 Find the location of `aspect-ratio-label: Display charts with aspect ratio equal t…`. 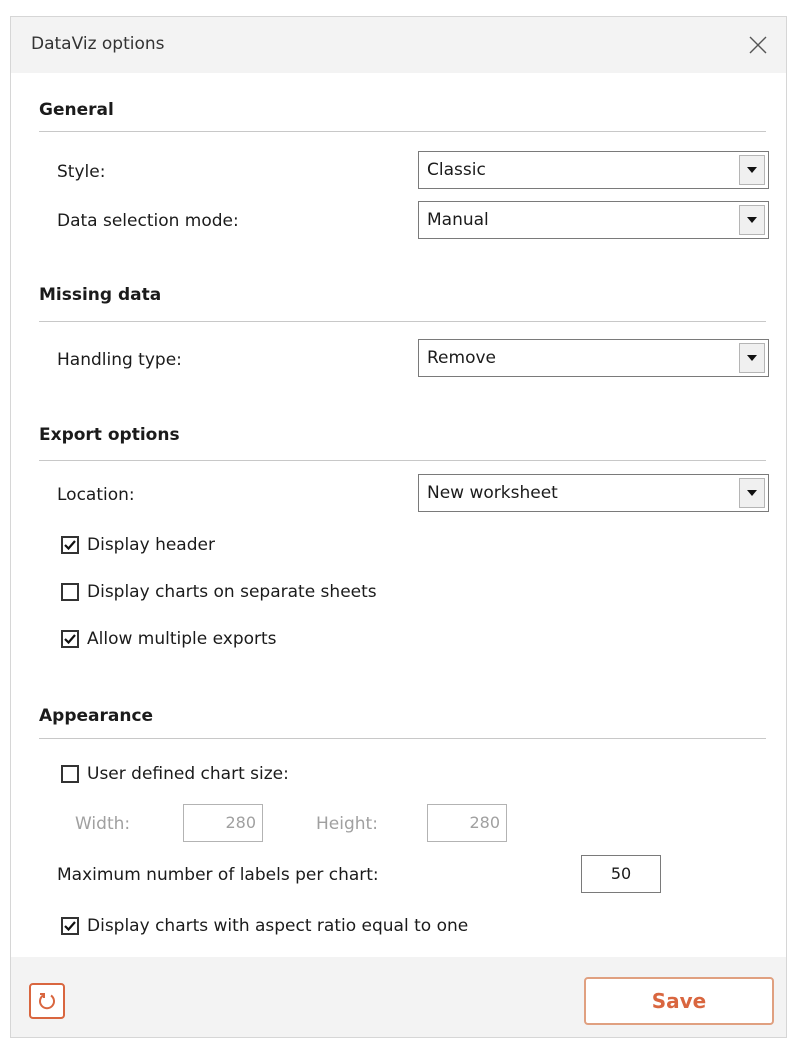

aspect-ratio-label: Display charts with aspect ratio equal t… is located at coordinates (278, 926).